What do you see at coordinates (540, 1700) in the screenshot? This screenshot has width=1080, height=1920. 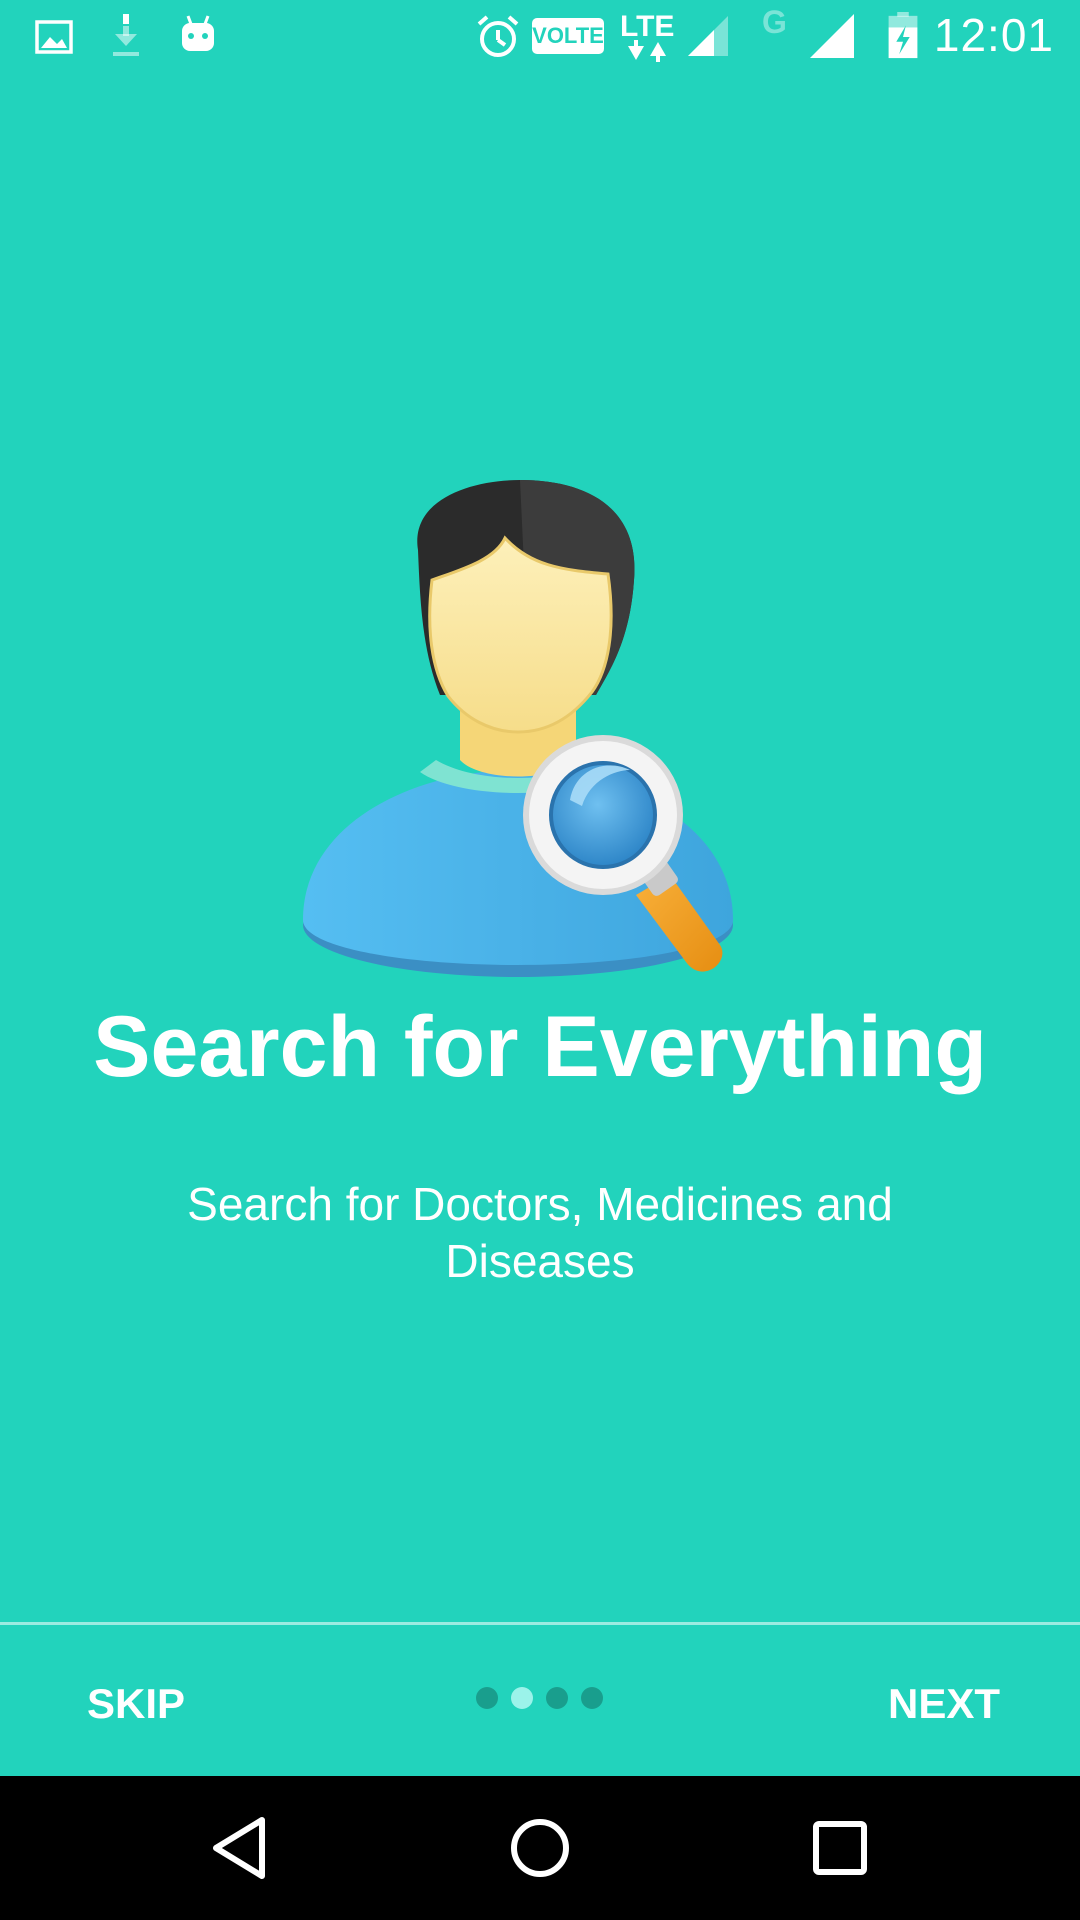 I see `bottom-bar: SKIP NEXT` at bounding box center [540, 1700].